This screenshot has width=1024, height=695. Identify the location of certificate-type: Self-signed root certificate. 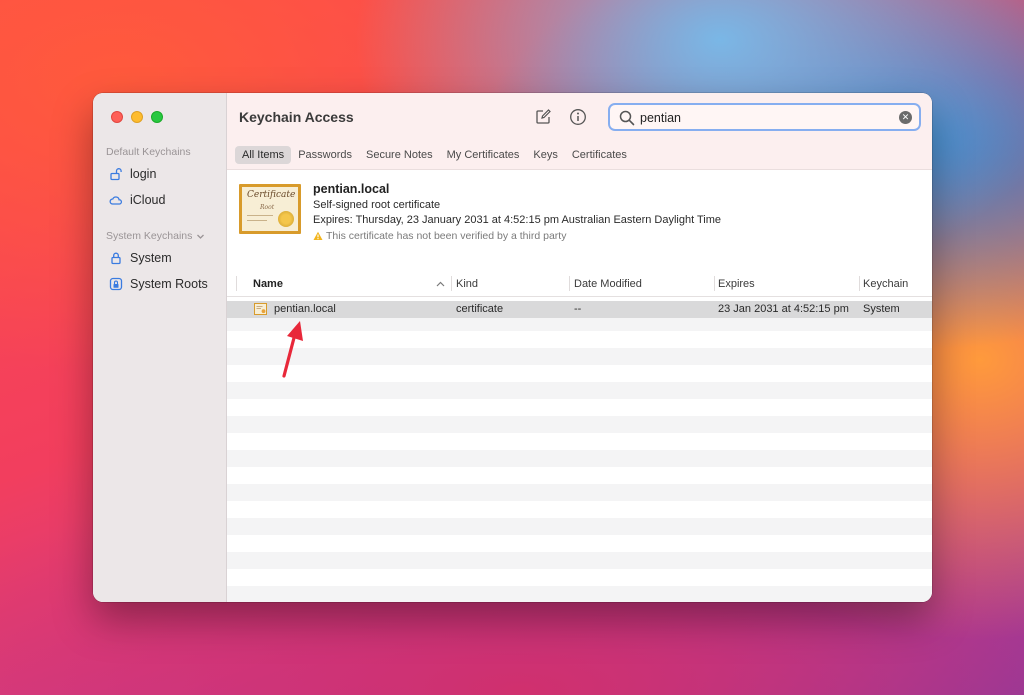
(377, 205).